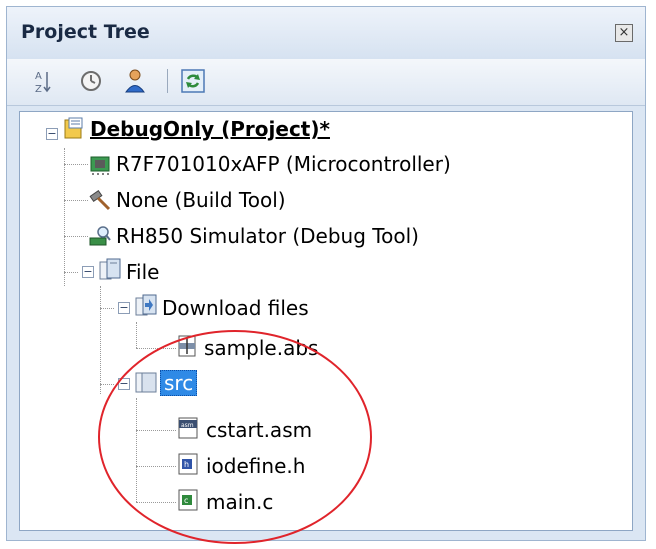  I want to click on microcontroller-node: R7F701010xAFP (Microcontroller), so click(283, 164).